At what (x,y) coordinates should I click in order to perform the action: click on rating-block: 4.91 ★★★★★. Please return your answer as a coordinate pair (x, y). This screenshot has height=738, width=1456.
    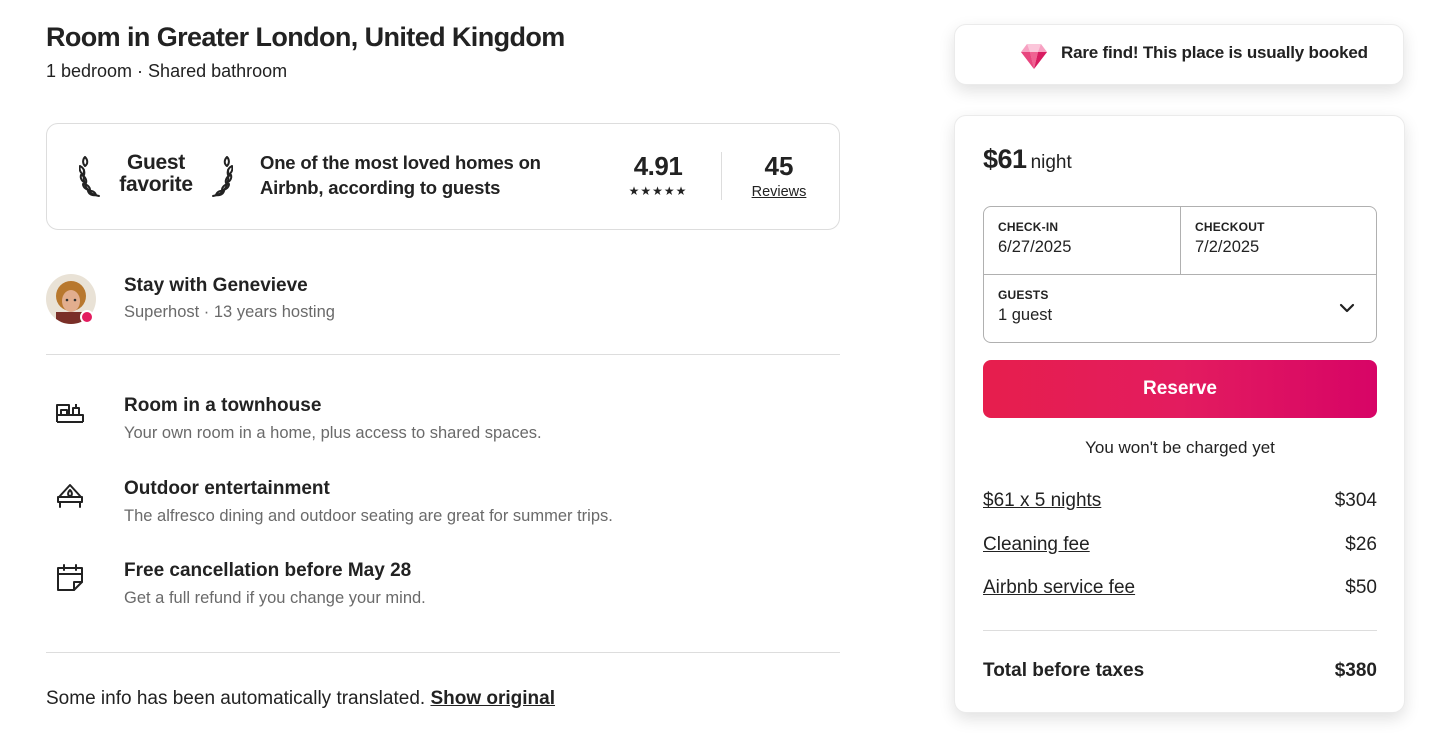
    Looking at the image, I should click on (658, 174).